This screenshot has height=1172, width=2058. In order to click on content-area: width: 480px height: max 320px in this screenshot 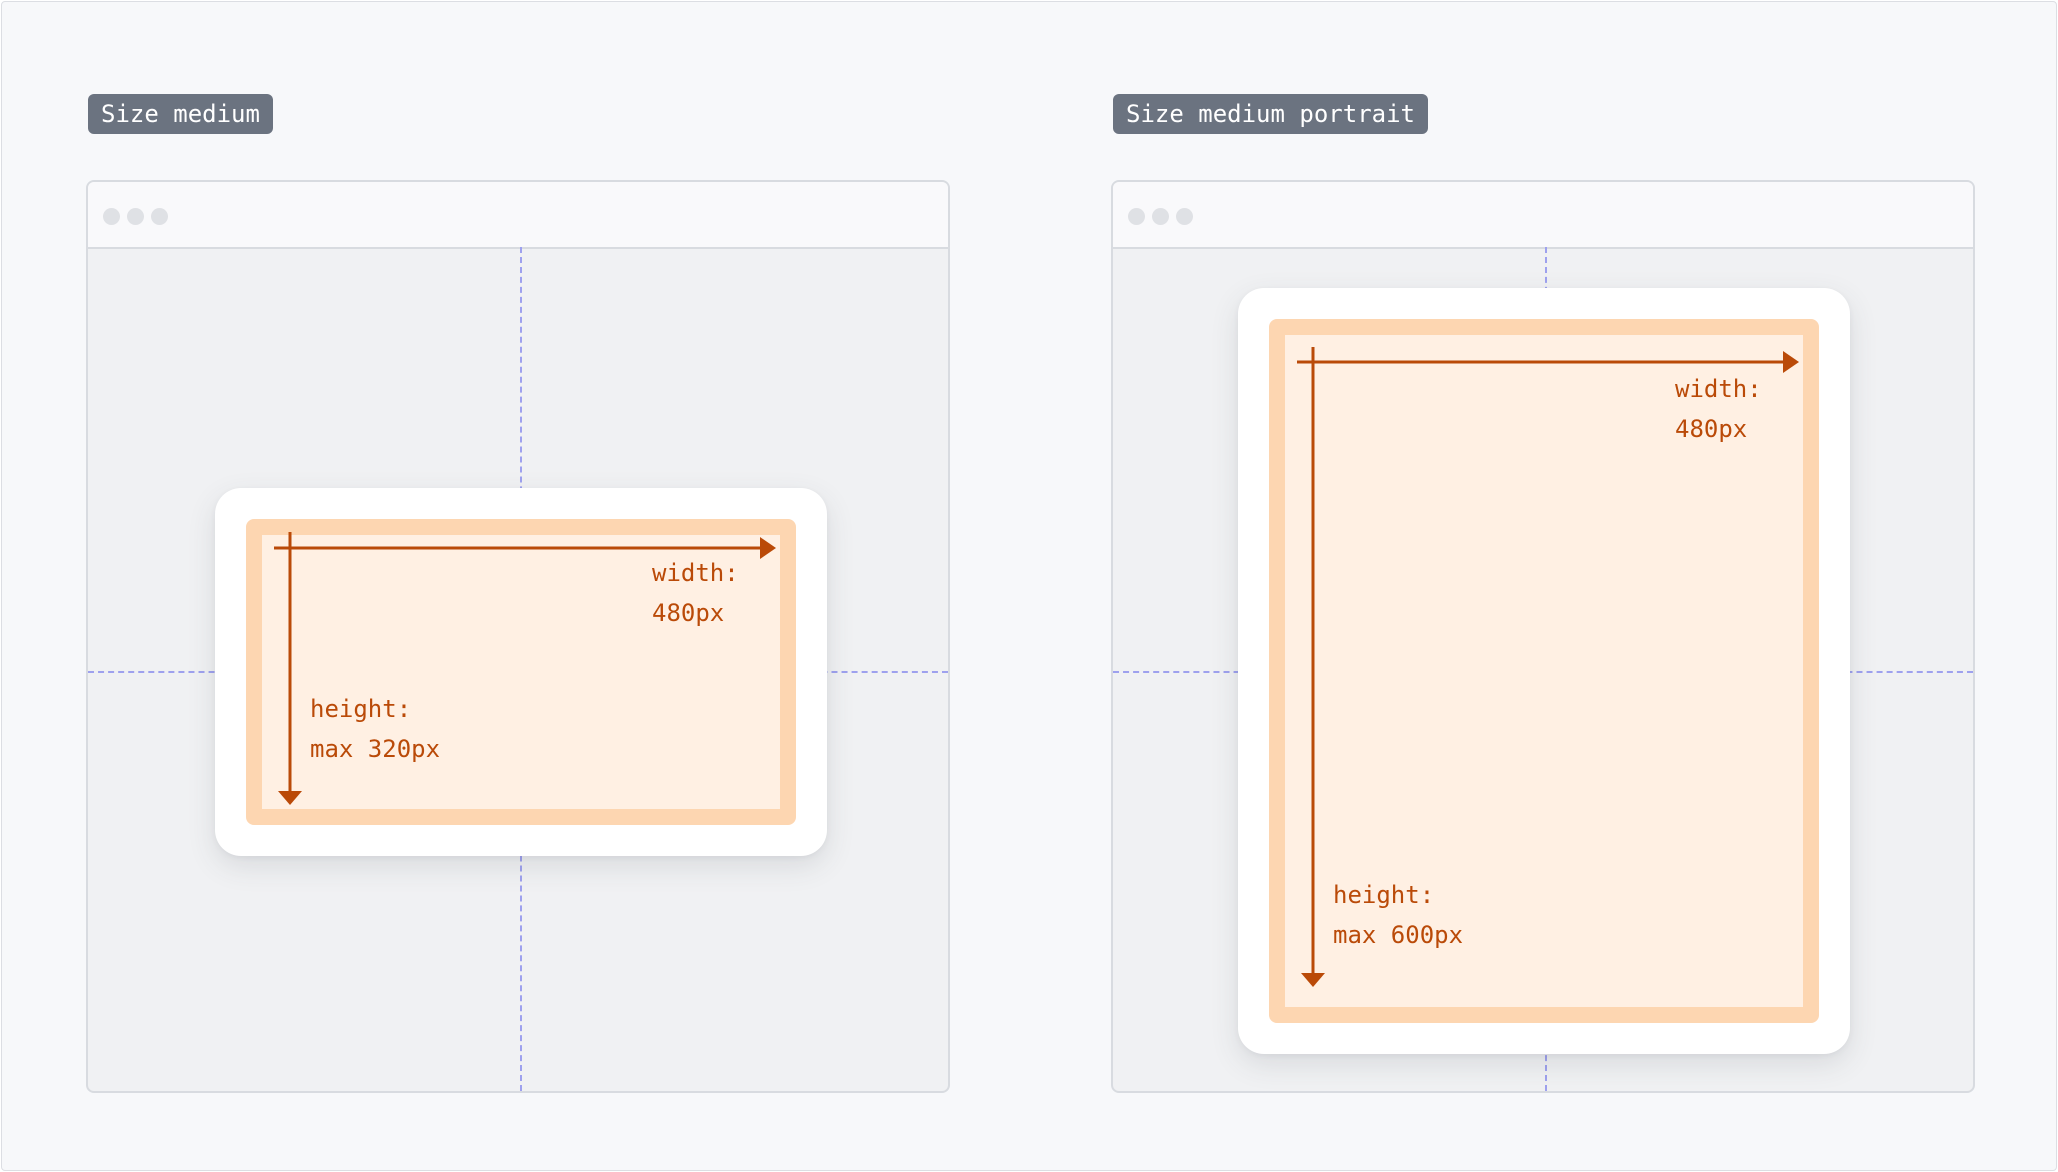, I will do `click(521, 672)`.